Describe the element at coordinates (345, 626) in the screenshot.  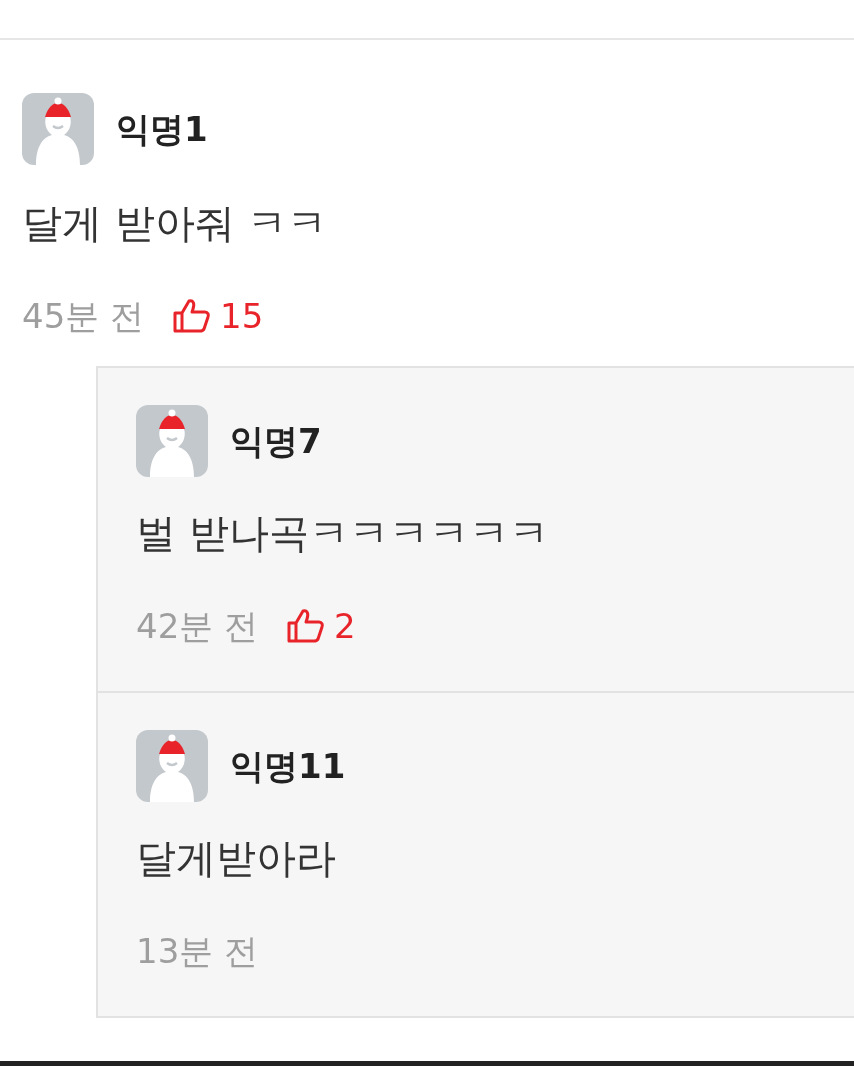
I see `like-count: 2` at that location.